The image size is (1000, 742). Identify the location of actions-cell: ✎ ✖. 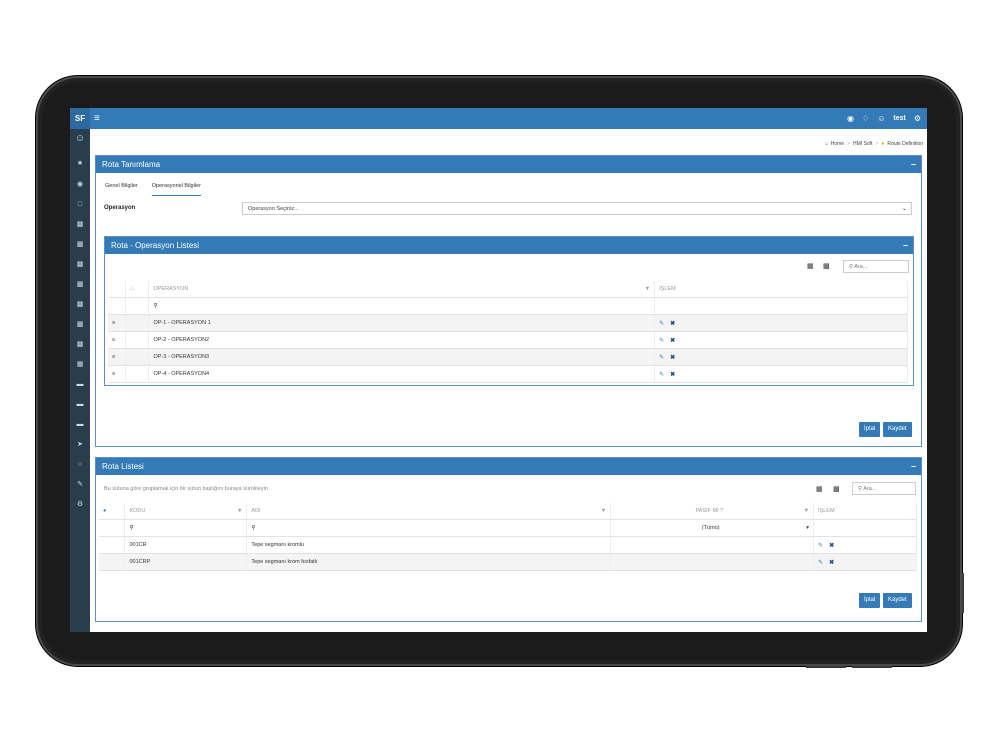
(865, 562).